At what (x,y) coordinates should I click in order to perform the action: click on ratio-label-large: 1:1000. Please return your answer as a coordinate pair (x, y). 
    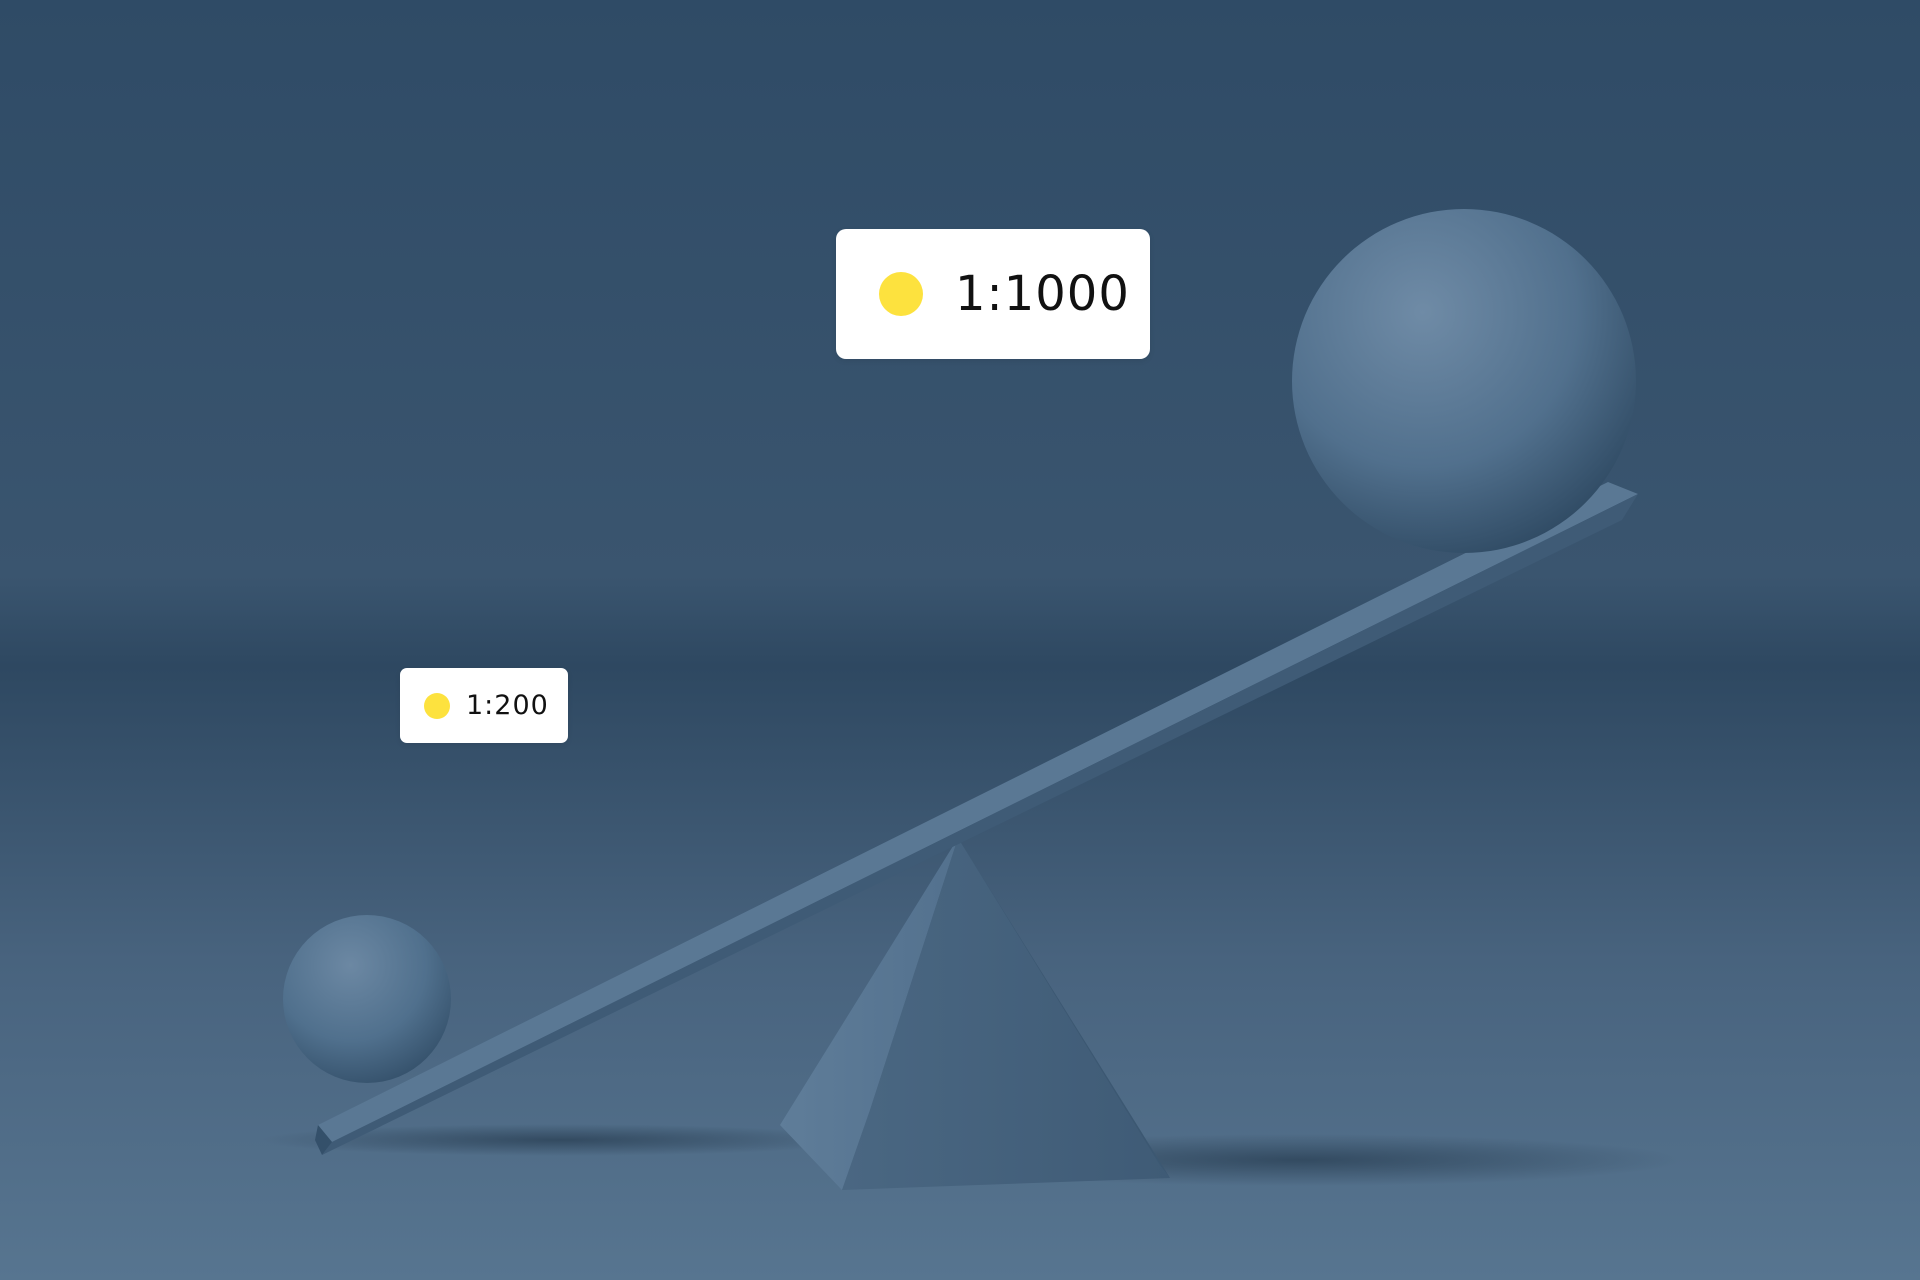
    Looking at the image, I should click on (993, 294).